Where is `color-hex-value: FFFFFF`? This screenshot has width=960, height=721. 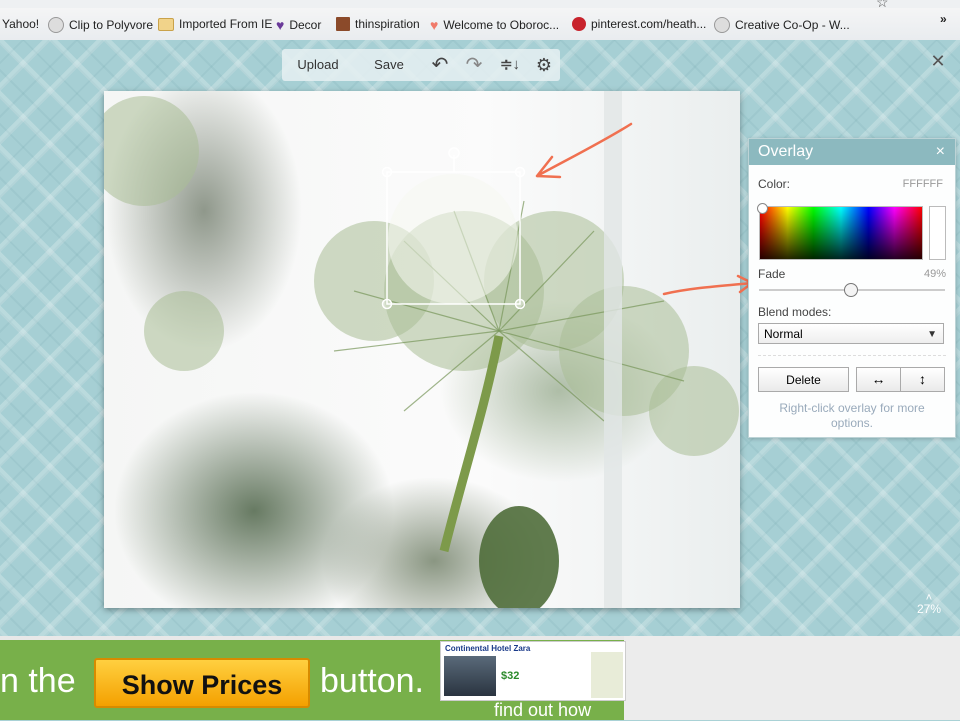
color-hex-value: FFFFFF is located at coordinates (923, 184).